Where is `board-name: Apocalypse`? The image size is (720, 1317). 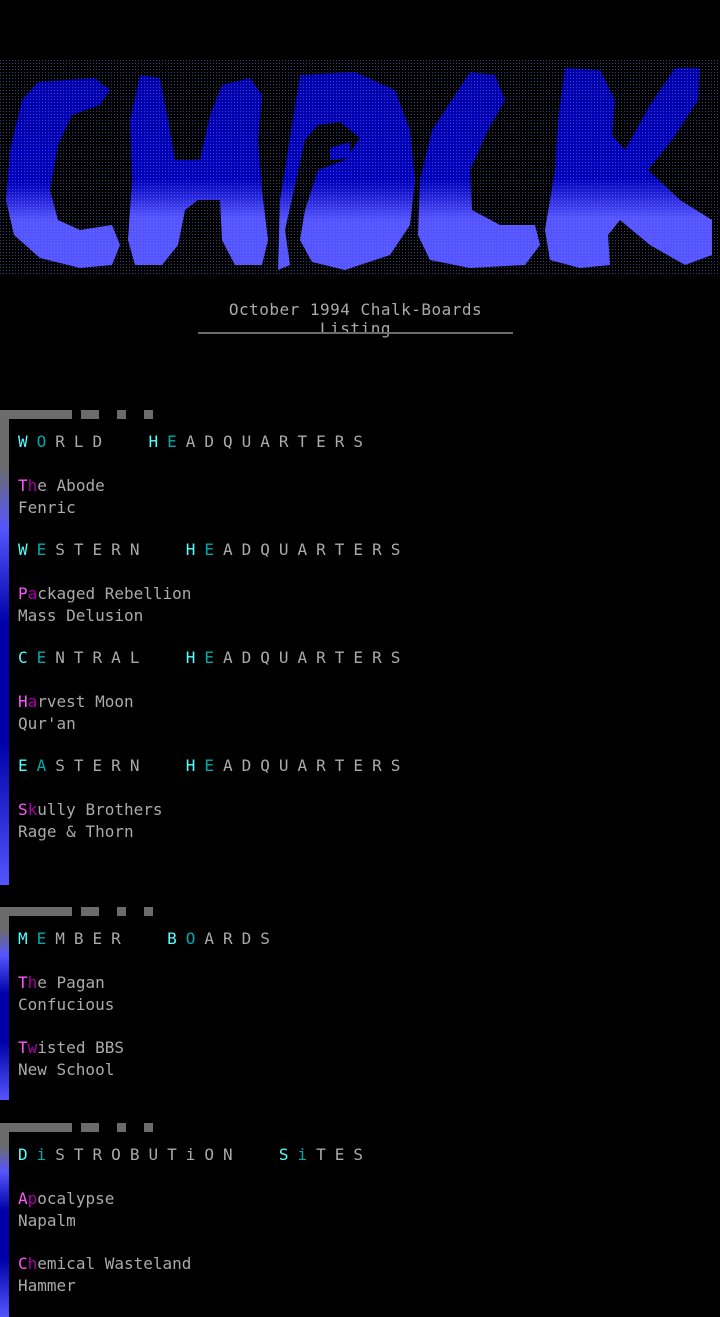 board-name: Apocalypse is located at coordinates (66, 1199).